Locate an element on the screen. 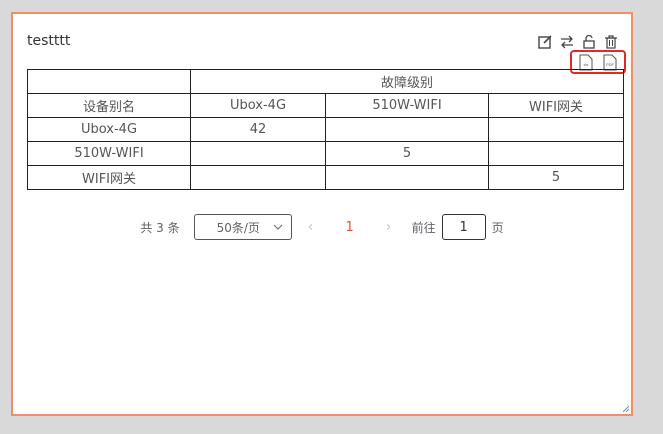  trash-icon is located at coordinates (611, 42).